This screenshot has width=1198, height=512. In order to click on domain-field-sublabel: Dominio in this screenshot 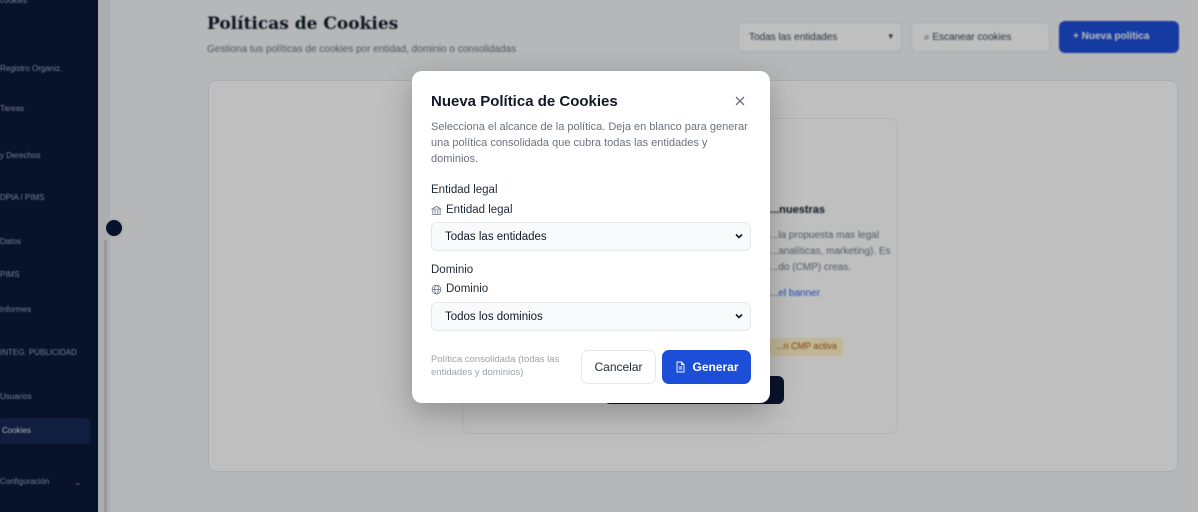, I will do `click(459, 289)`.